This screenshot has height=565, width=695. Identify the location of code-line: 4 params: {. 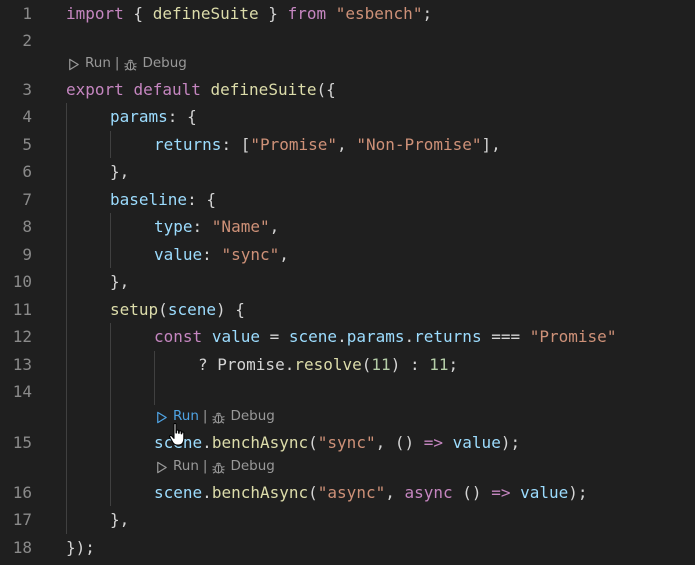
(347, 116).